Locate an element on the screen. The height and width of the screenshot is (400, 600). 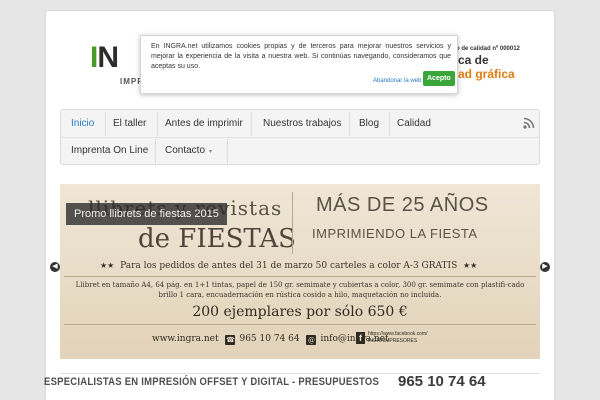
nav-item-inicio: Inicio is located at coordinates (82, 124).